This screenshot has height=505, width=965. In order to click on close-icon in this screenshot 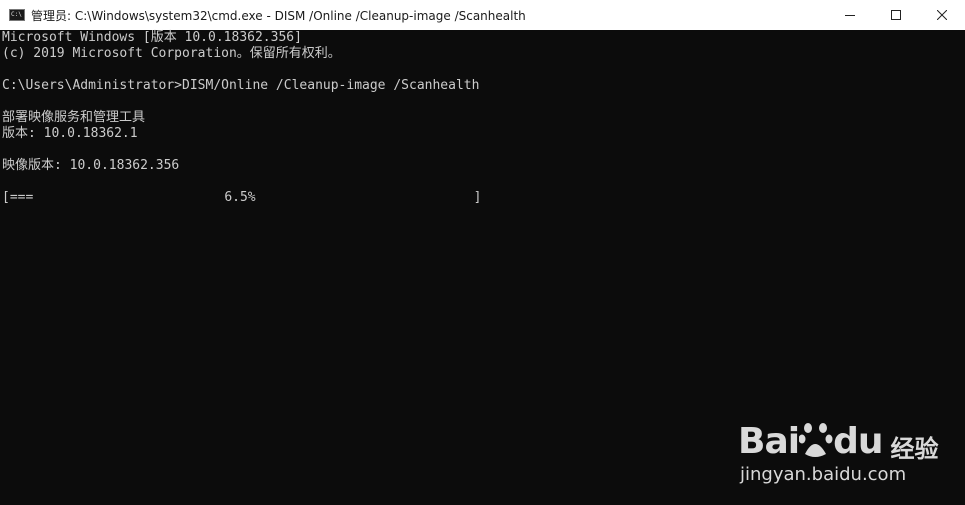, I will do `click(942, 15)`.